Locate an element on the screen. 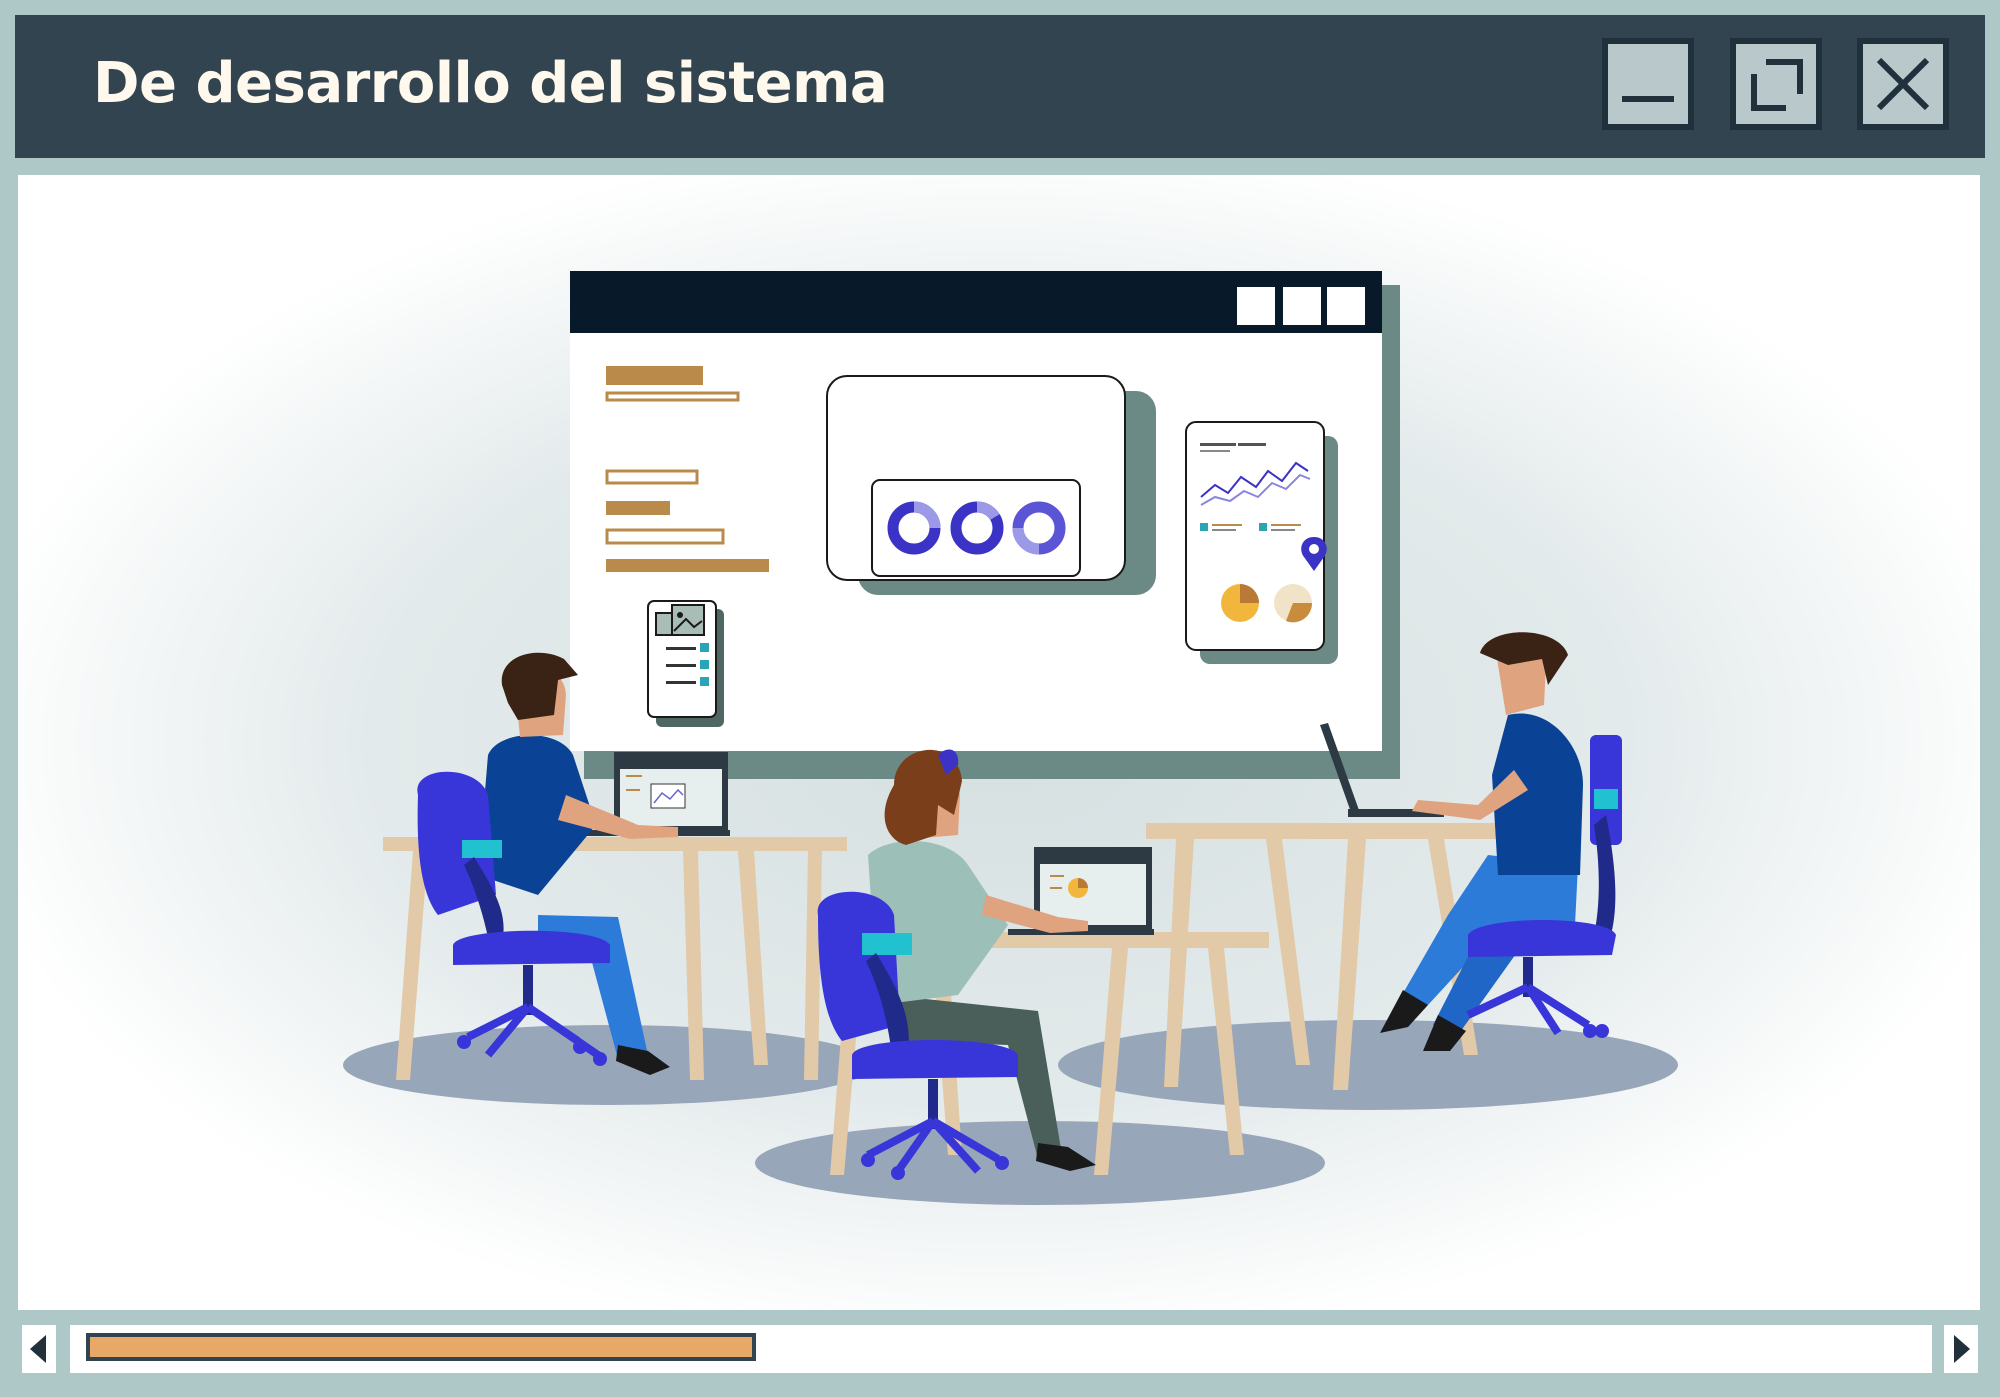 This screenshot has height=1397, width=2000. scroll-track is located at coordinates (1001, 1349).